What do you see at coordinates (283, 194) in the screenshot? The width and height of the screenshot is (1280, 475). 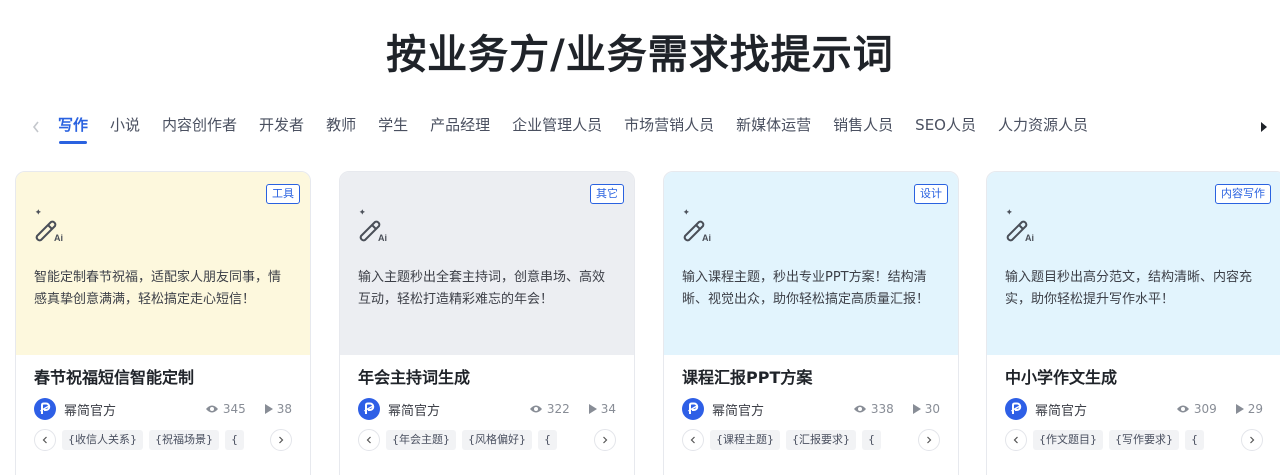 I see `category-badge: 工具` at bounding box center [283, 194].